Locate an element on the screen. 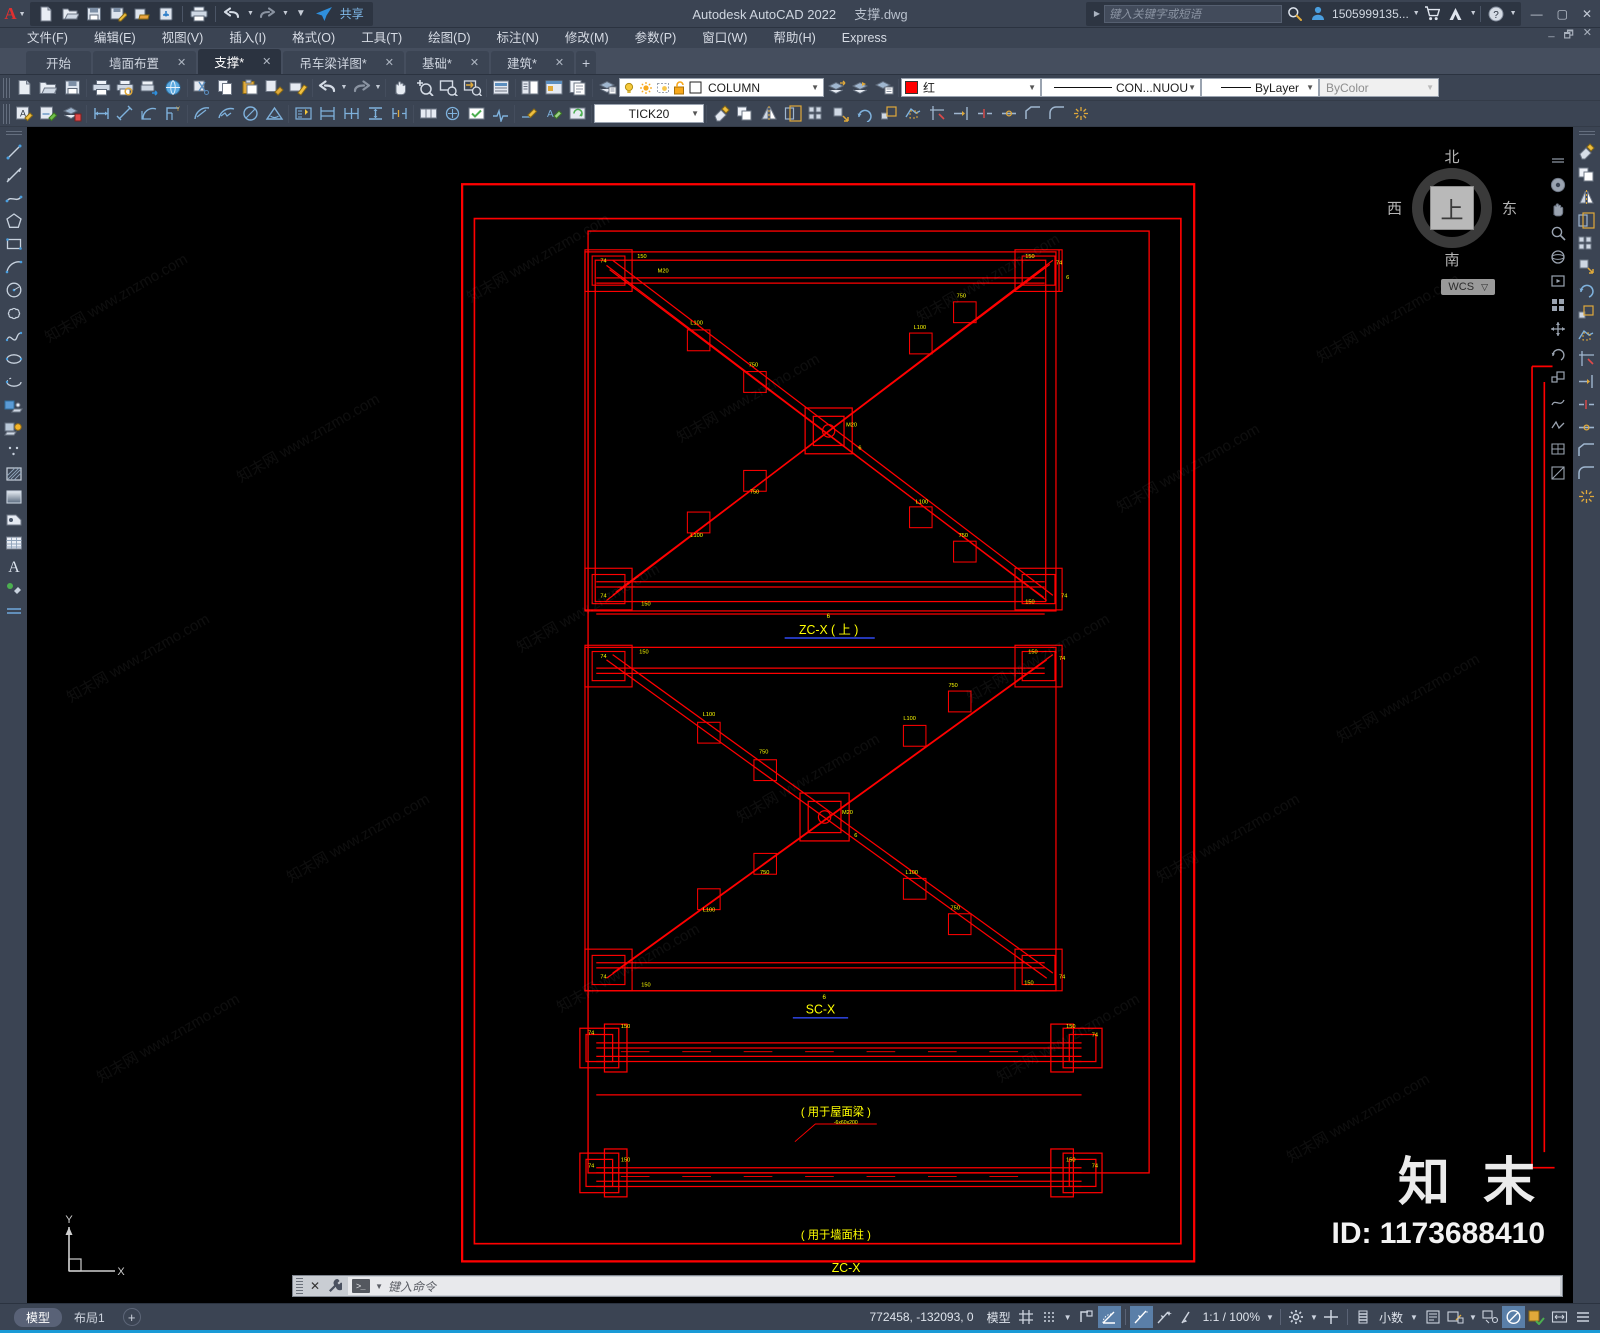  move-icon is located at coordinates (1586, 266).